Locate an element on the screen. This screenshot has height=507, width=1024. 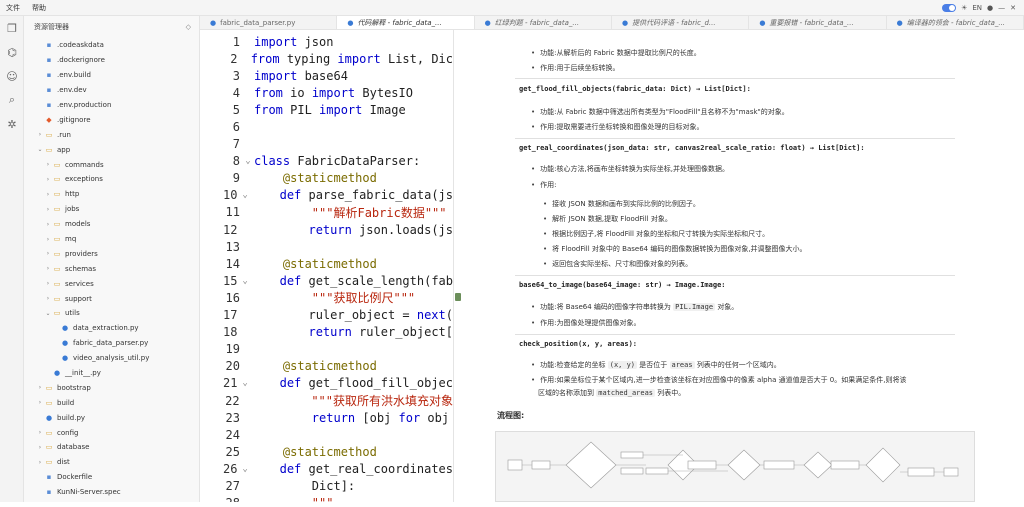
github-icon: ● is located at coordinates (990, 8).